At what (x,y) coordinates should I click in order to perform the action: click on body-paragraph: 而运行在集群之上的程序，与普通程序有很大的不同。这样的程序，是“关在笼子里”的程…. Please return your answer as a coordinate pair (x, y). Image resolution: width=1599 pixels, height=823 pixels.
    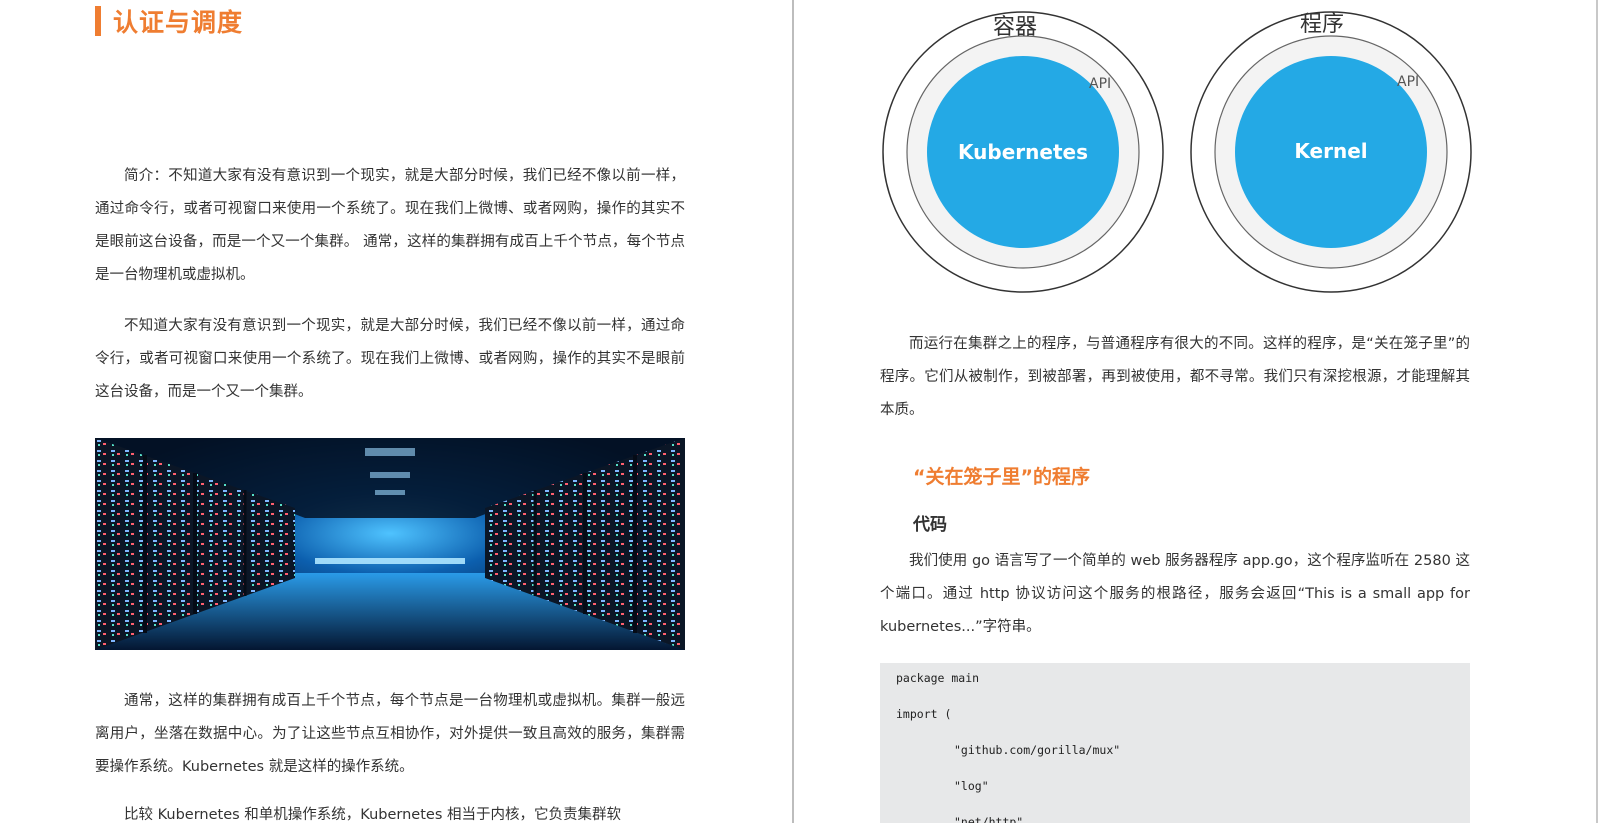
    Looking at the image, I should click on (1175, 377).